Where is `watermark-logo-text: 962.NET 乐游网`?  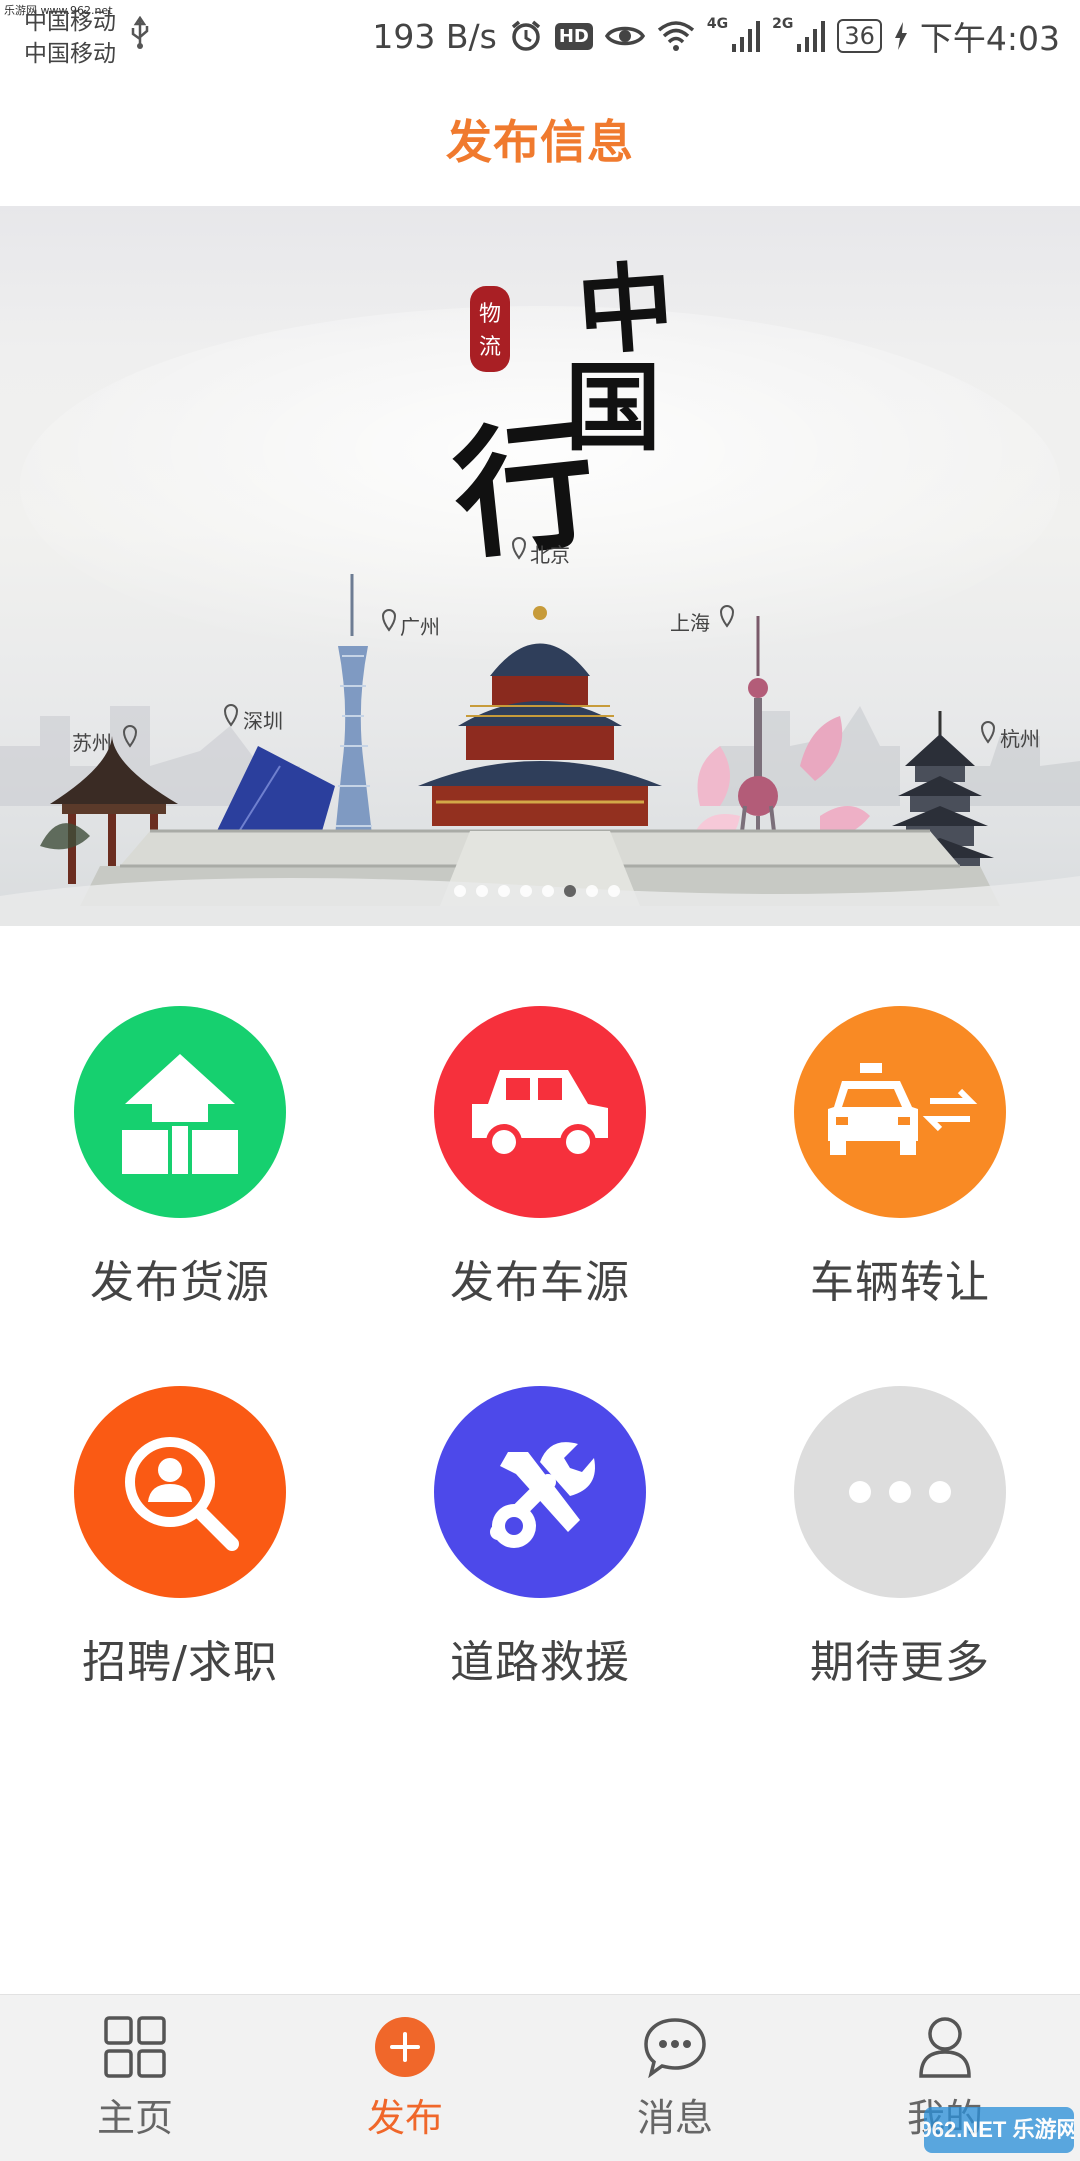 watermark-logo-text: 962.NET 乐游网 is located at coordinates (999, 2129).